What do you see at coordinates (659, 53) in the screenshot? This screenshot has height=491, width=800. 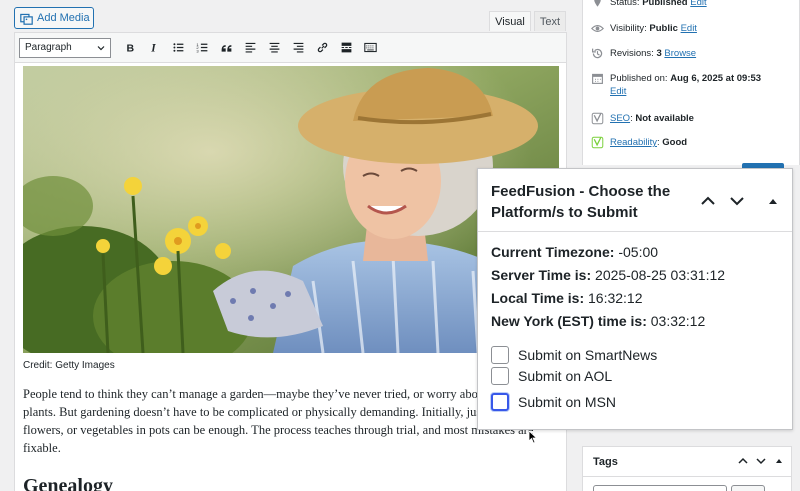 I see `revisions-value: 3` at bounding box center [659, 53].